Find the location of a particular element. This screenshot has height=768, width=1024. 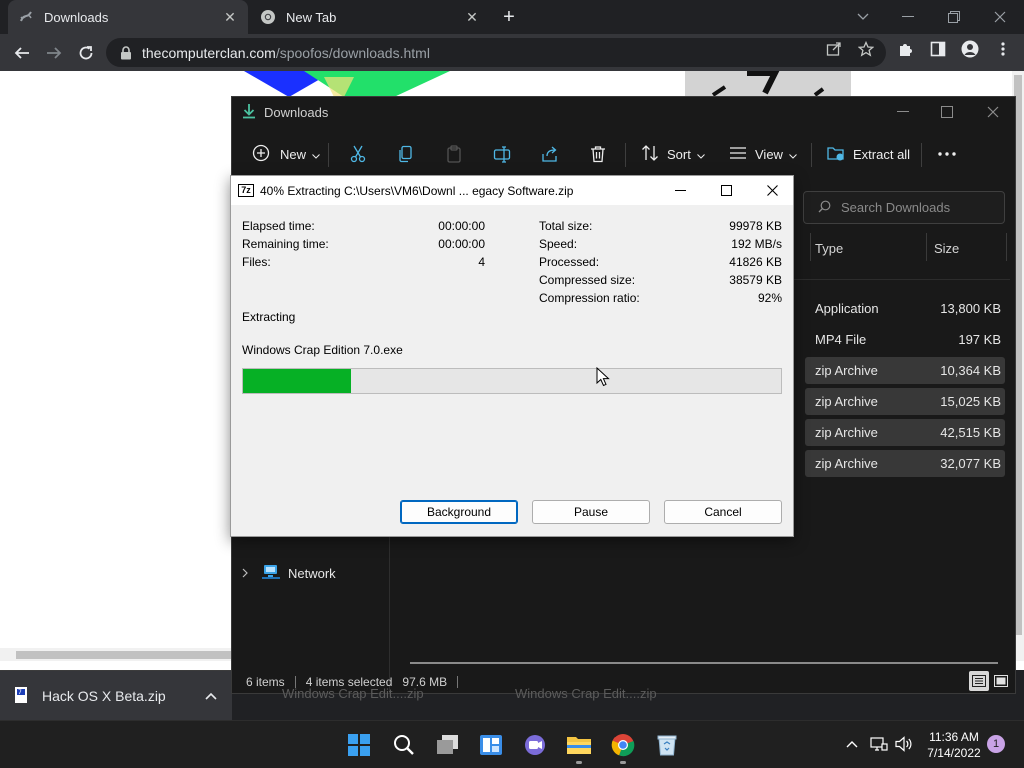

explorer-horizontal-scrollbar is located at coordinates (704, 663).